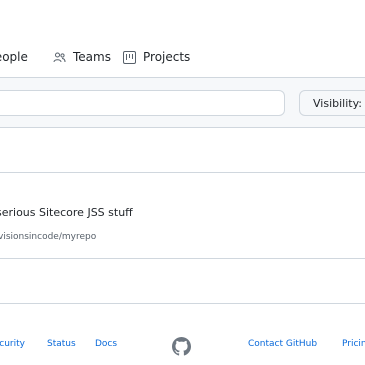 The image size is (365, 365). I want to click on nav-projects: Projects, so click(166, 57).